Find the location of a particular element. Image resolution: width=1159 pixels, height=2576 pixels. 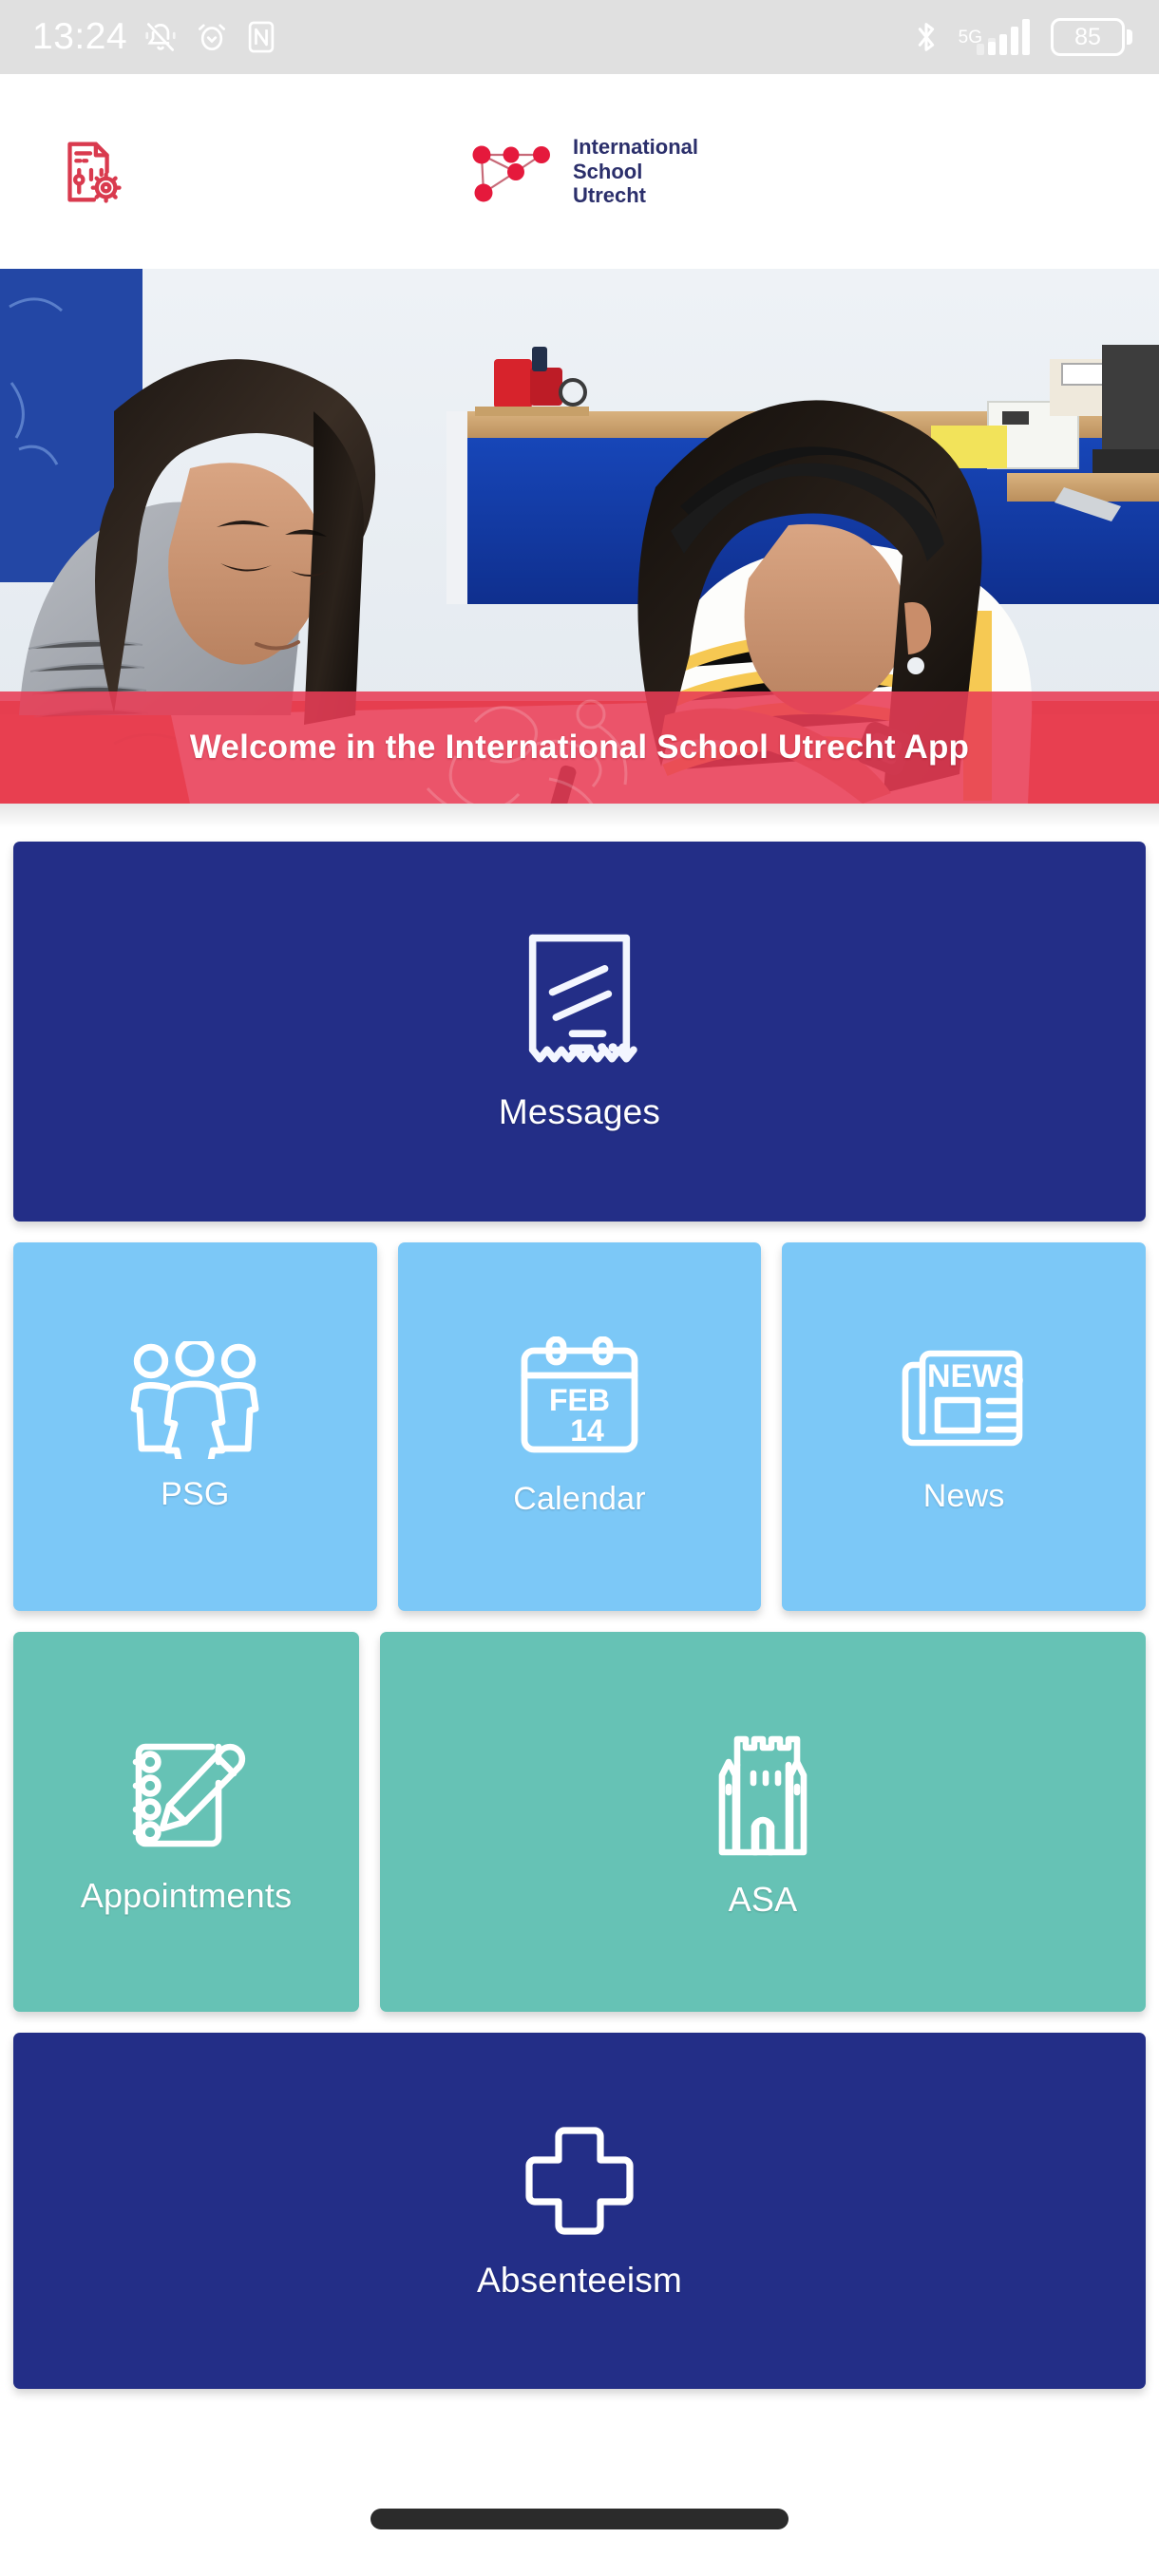

tile-asa: ASA is located at coordinates (763, 1822).